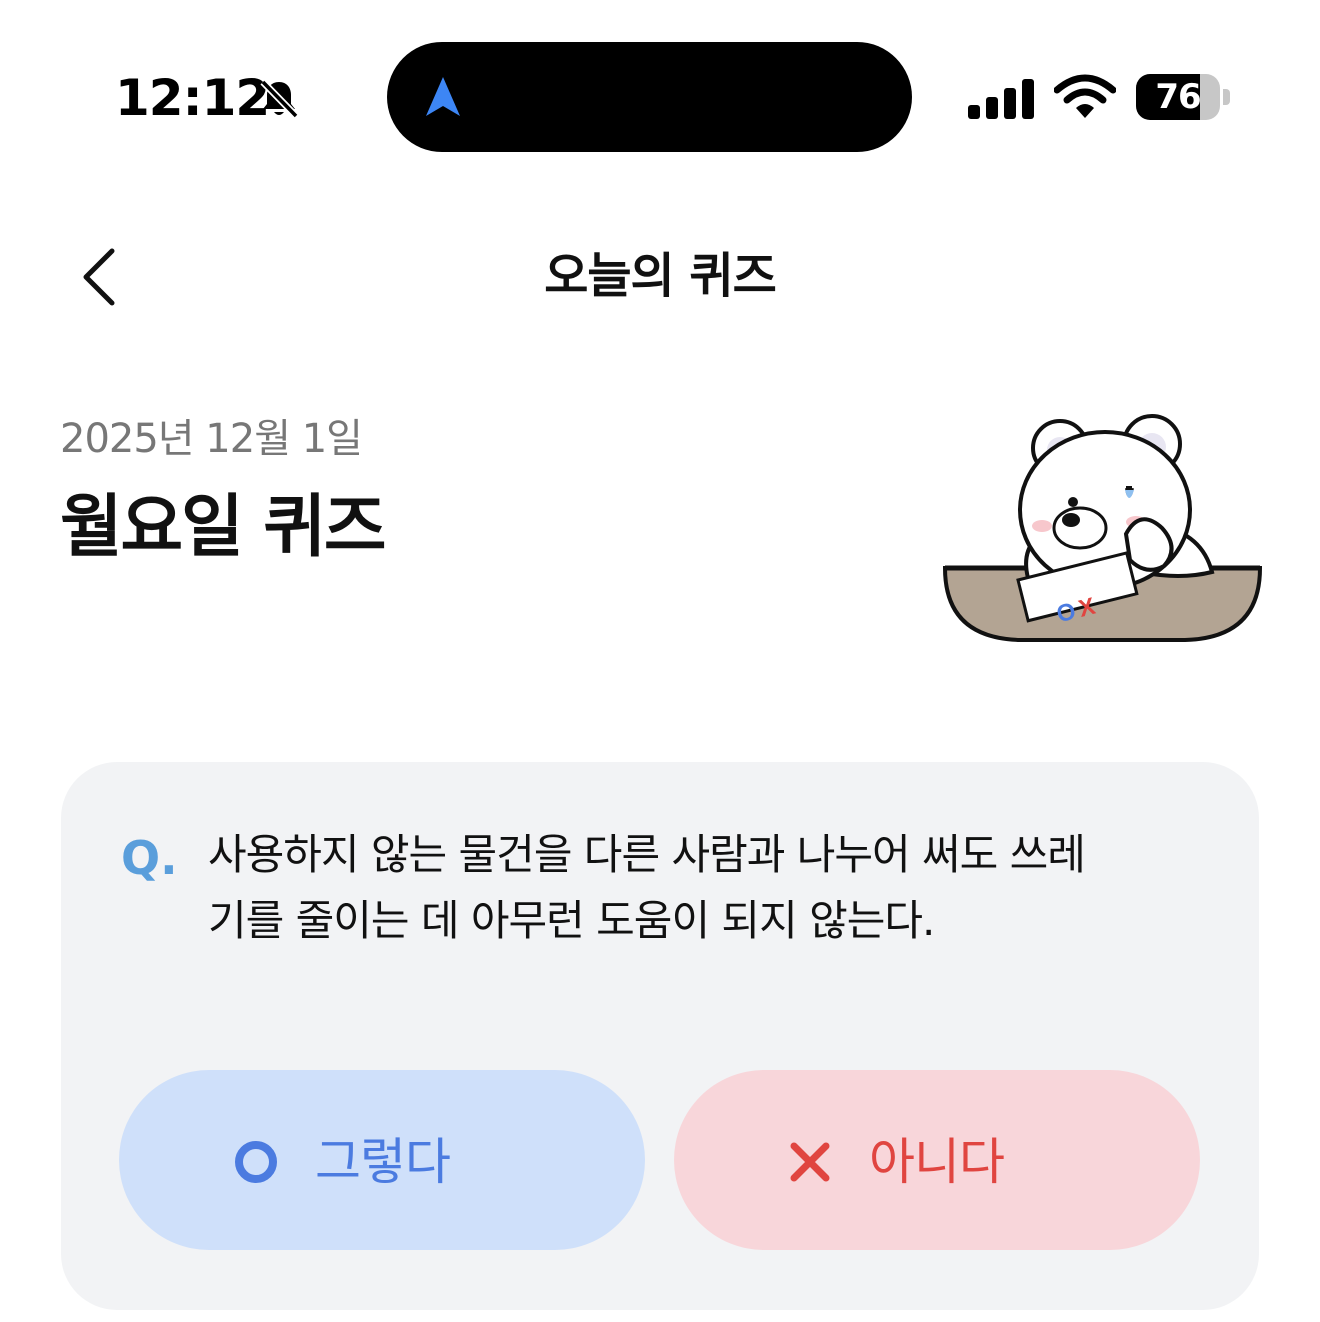 The width and height of the screenshot is (1320, 1322). I want to click on x-mark-icon, so click(810, 1162).